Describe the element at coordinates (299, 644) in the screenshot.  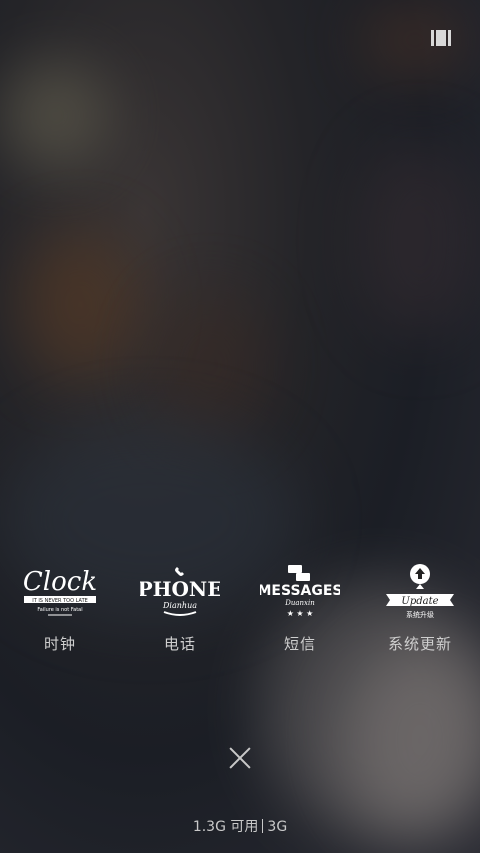
I see `app-label-messages: 短信` at that location.